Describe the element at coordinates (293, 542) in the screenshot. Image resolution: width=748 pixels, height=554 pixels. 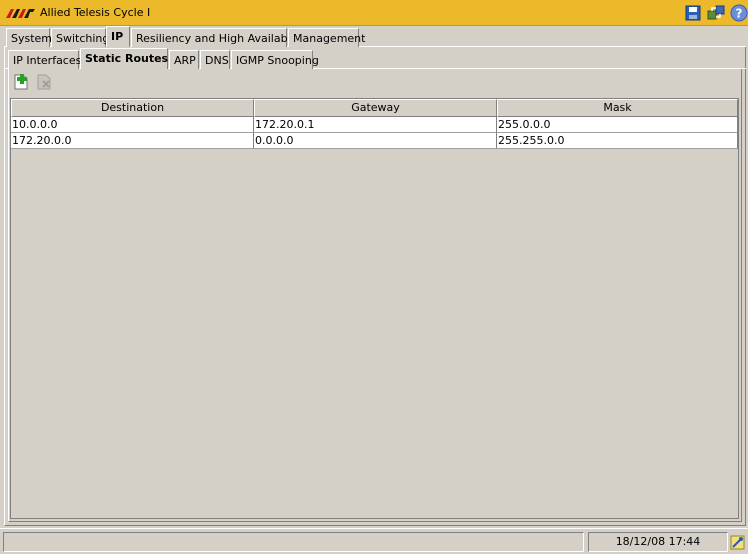
I see `status-message-area` at that location.